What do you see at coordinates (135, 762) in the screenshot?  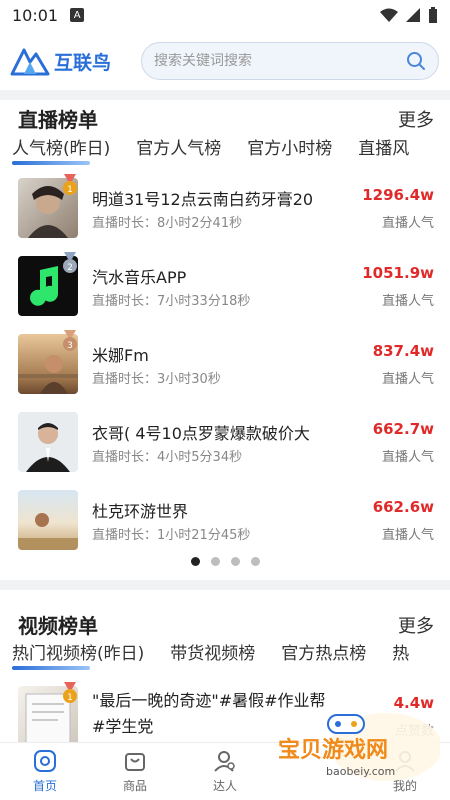 I see `bag-icon` at bounding box center [135, 762].